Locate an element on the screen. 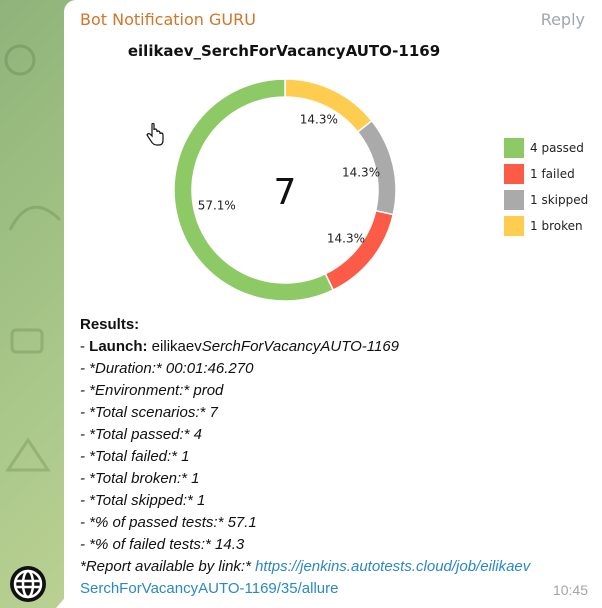 The width and height of the screenshot is (602, 608). chart-title: eilikaev_SerchForVacancyAUTO-1169 is located at coordinates (284, 51).